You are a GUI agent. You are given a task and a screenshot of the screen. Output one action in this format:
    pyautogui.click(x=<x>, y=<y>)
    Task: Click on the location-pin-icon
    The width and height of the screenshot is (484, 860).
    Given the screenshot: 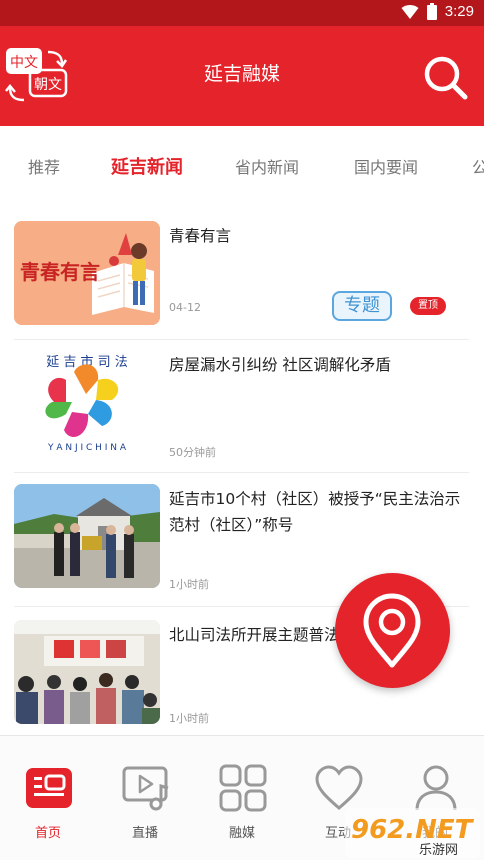 What is the action you would take?
    pyautogui.click(x=392, y=630)
    